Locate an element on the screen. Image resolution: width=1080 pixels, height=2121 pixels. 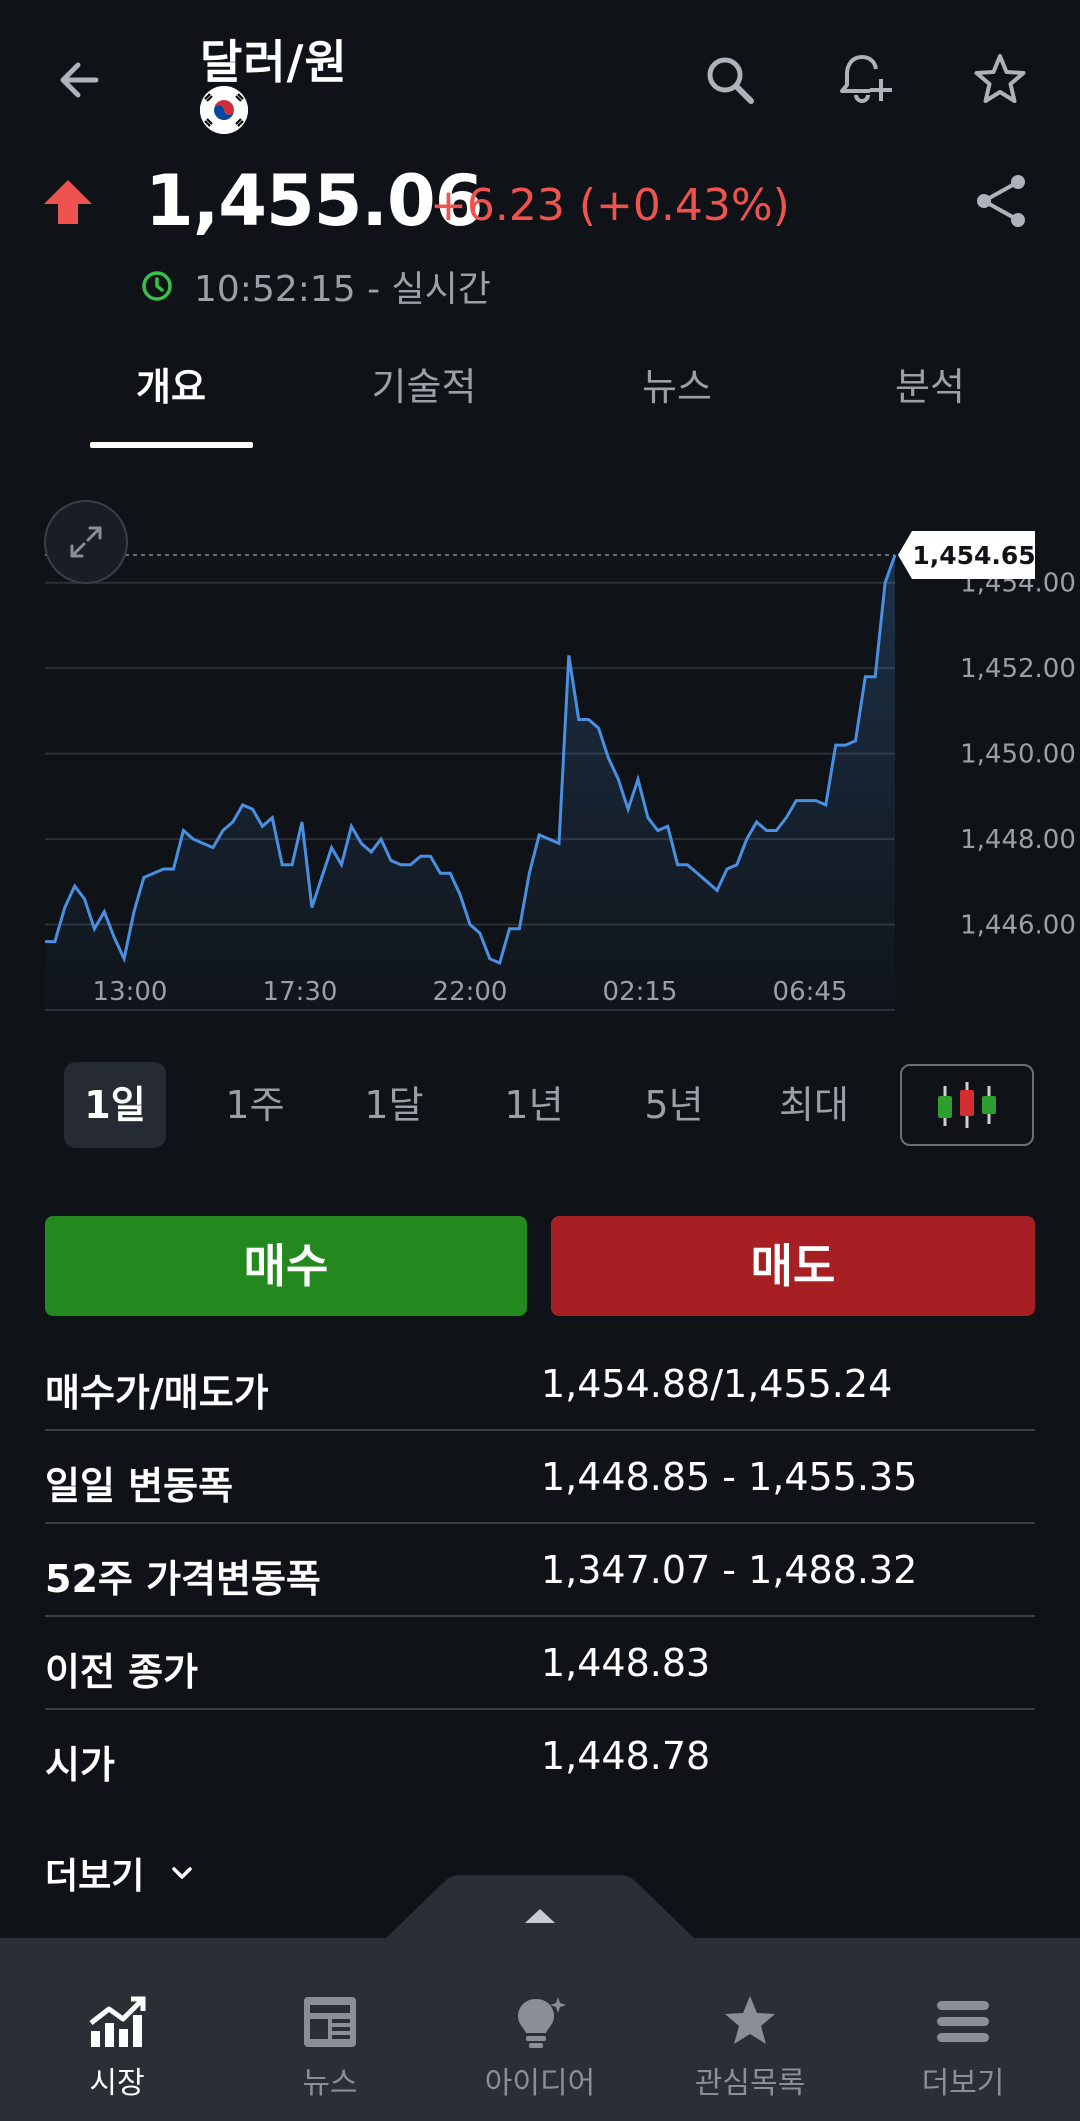
back-button is located at coordinates (80, 80).